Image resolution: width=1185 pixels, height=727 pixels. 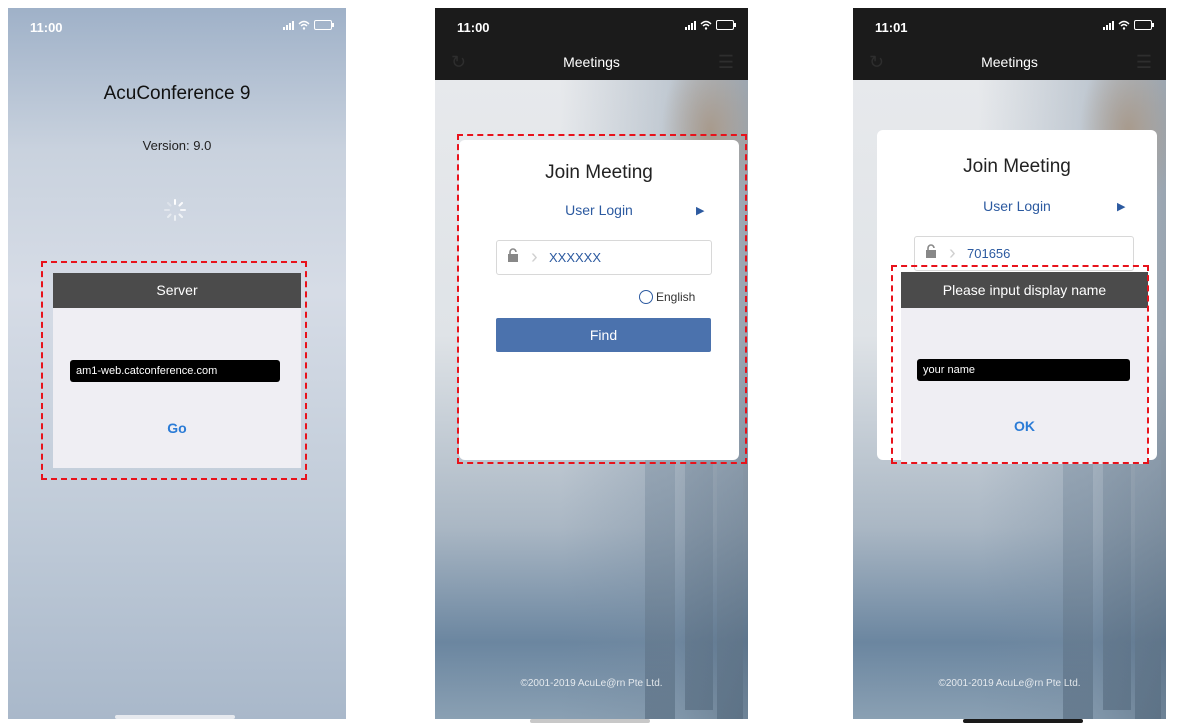 I want to click on status-time: 11:01, so click(x=891, y=27).